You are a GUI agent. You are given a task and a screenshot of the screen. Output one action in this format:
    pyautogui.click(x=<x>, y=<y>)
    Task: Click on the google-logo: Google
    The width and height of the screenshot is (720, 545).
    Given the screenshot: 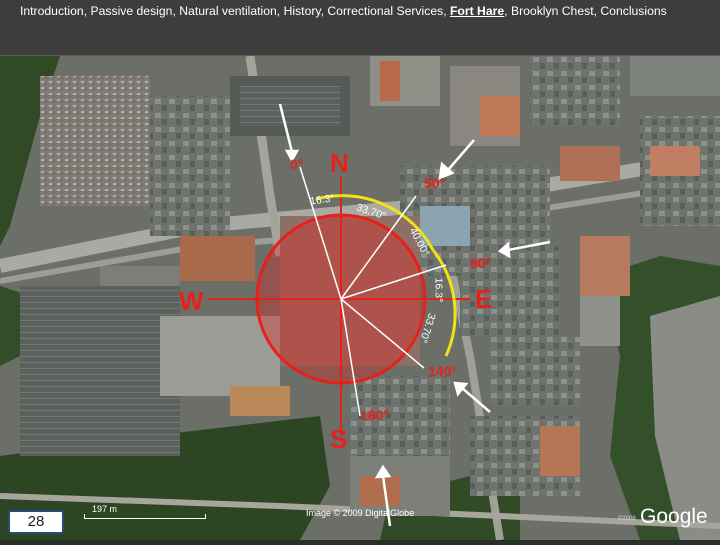 What is the action you would take?
    pyautogui.click(x=674, y=516)
    